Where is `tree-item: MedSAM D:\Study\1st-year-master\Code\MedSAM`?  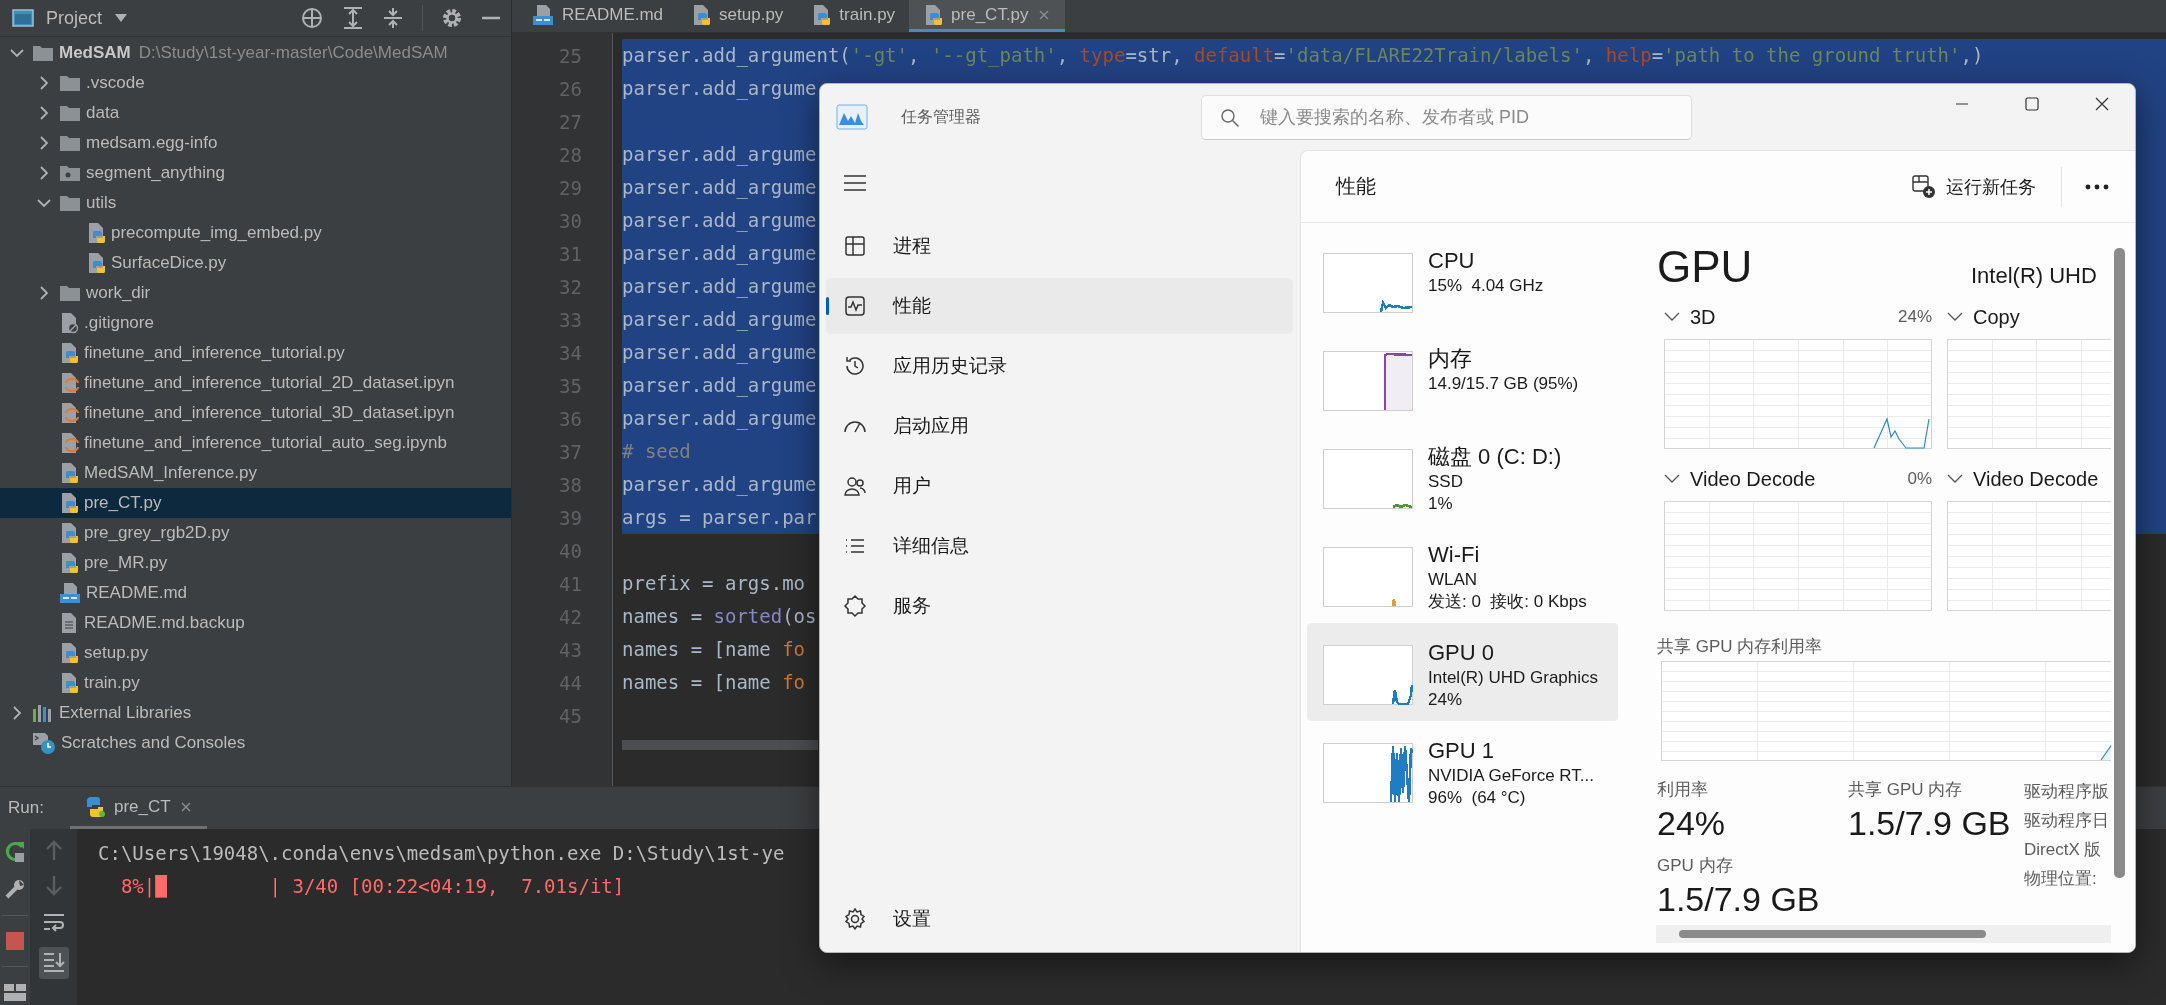
tree-item: MedSAM D:\Study\1st-year-master\Code\MedSAM is located at coordinates (255, 53).